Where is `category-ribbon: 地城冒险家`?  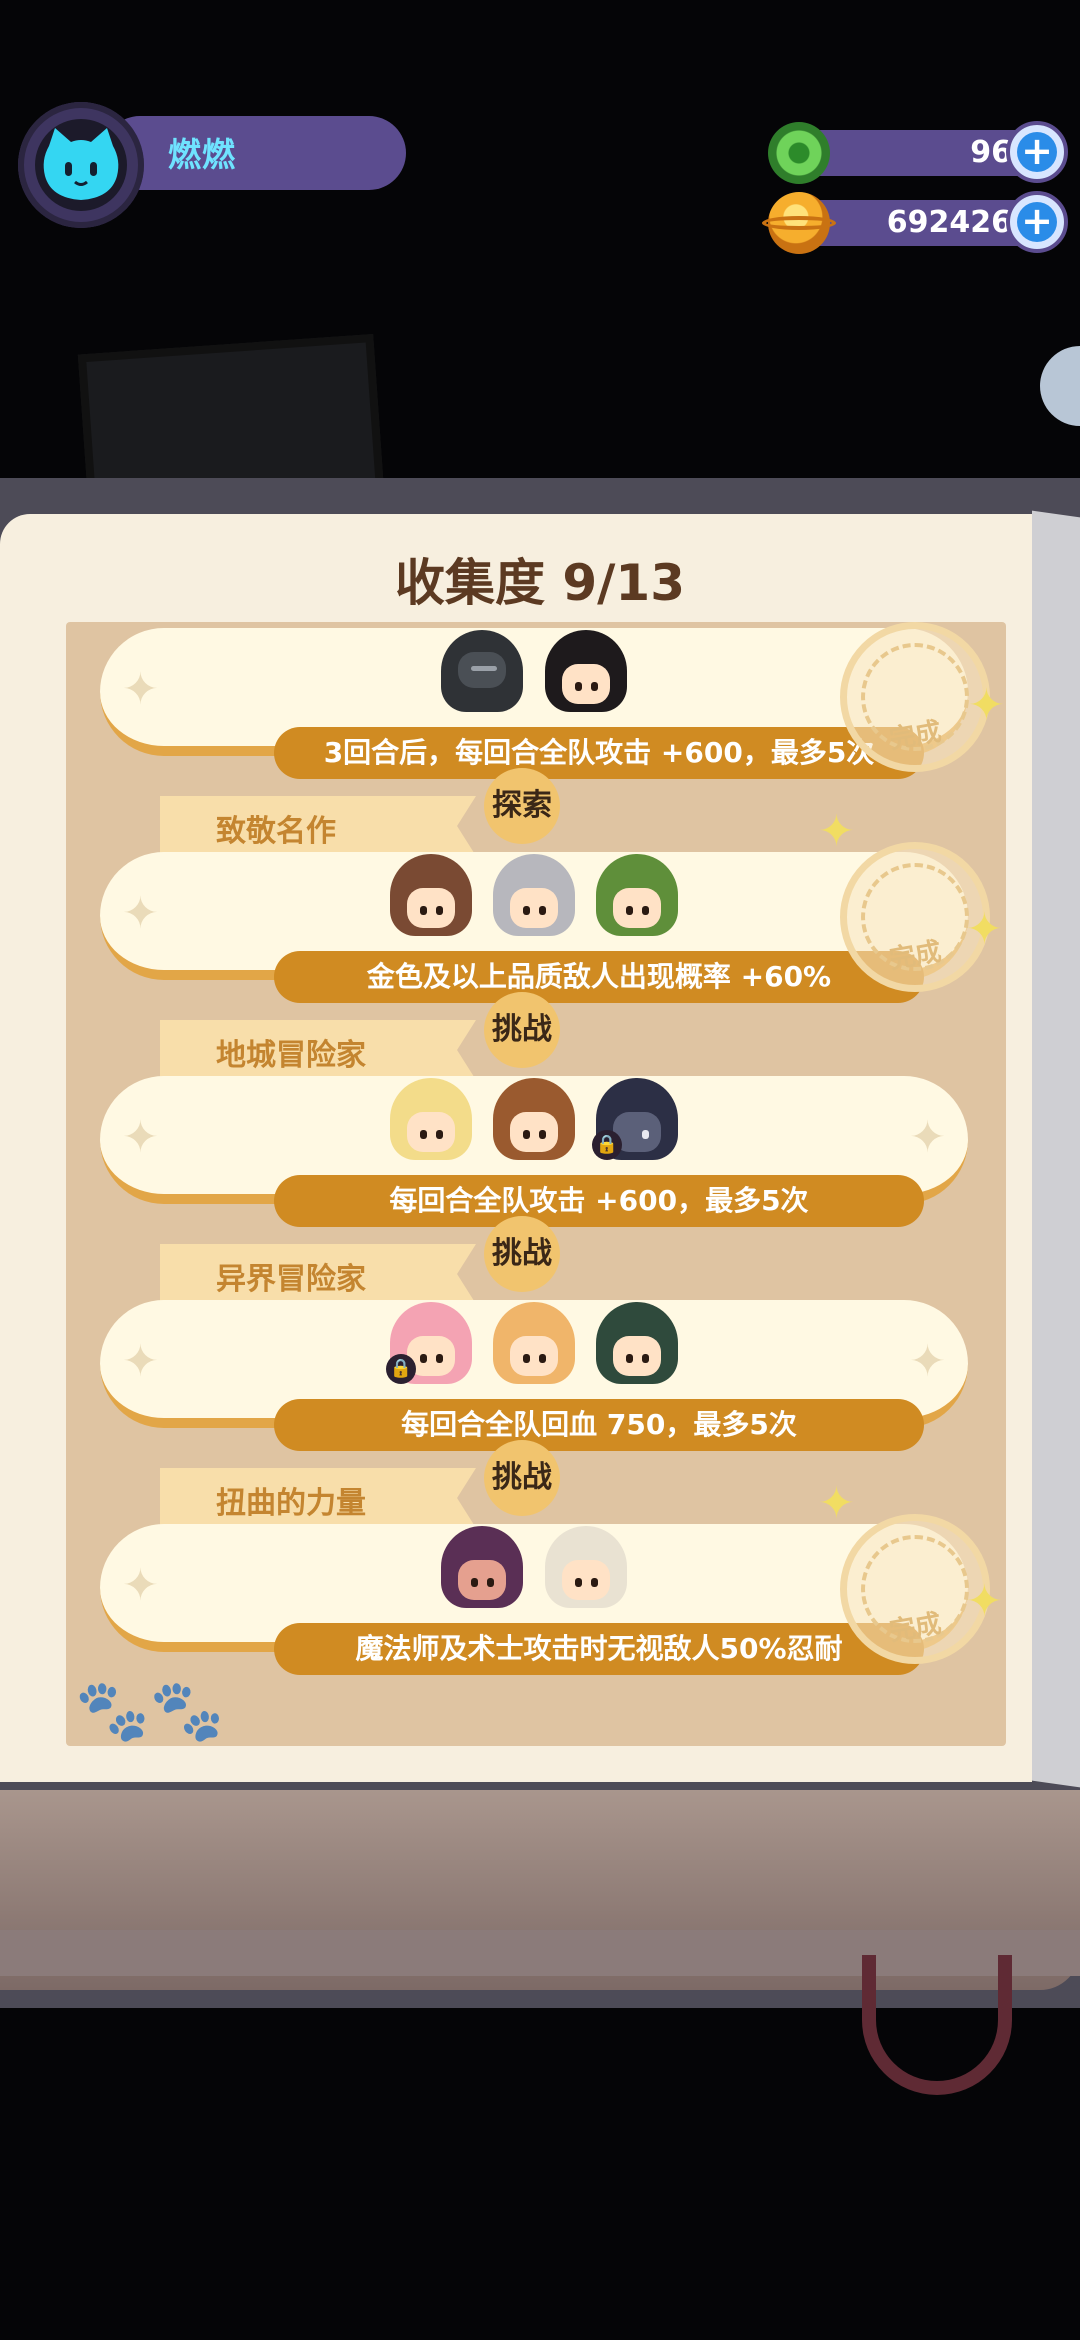 category-ribbon: 地城冒险家 is located at coordinates (318, 1050).